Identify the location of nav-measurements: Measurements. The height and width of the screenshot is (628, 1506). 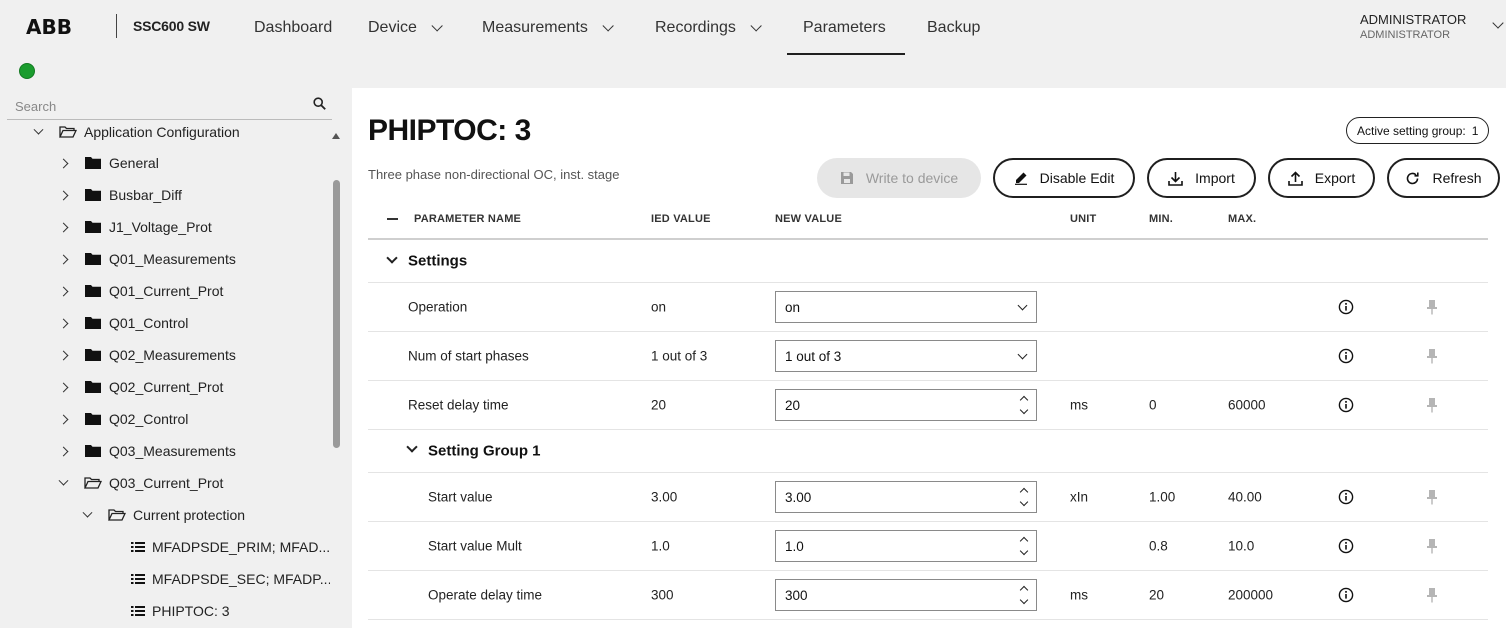
(548, 28).